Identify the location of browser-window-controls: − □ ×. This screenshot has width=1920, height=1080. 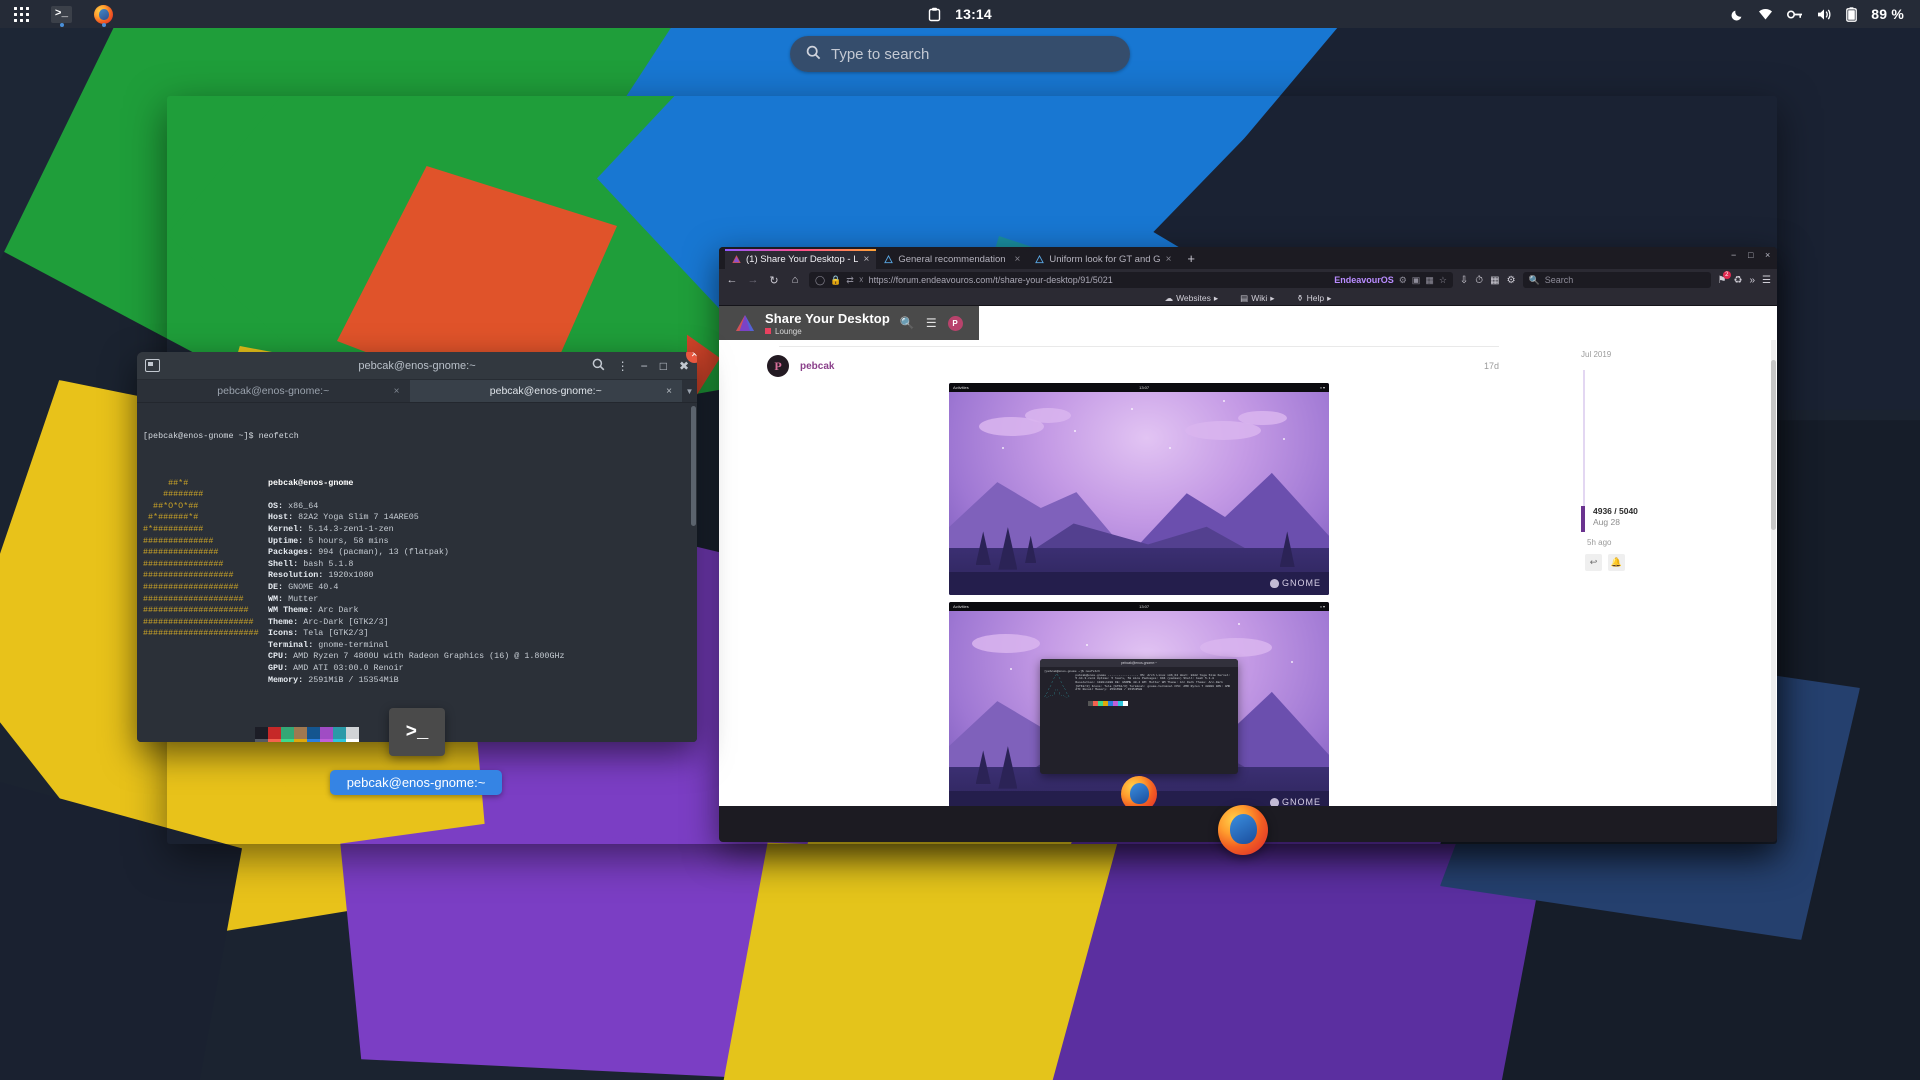
(1752, 255).